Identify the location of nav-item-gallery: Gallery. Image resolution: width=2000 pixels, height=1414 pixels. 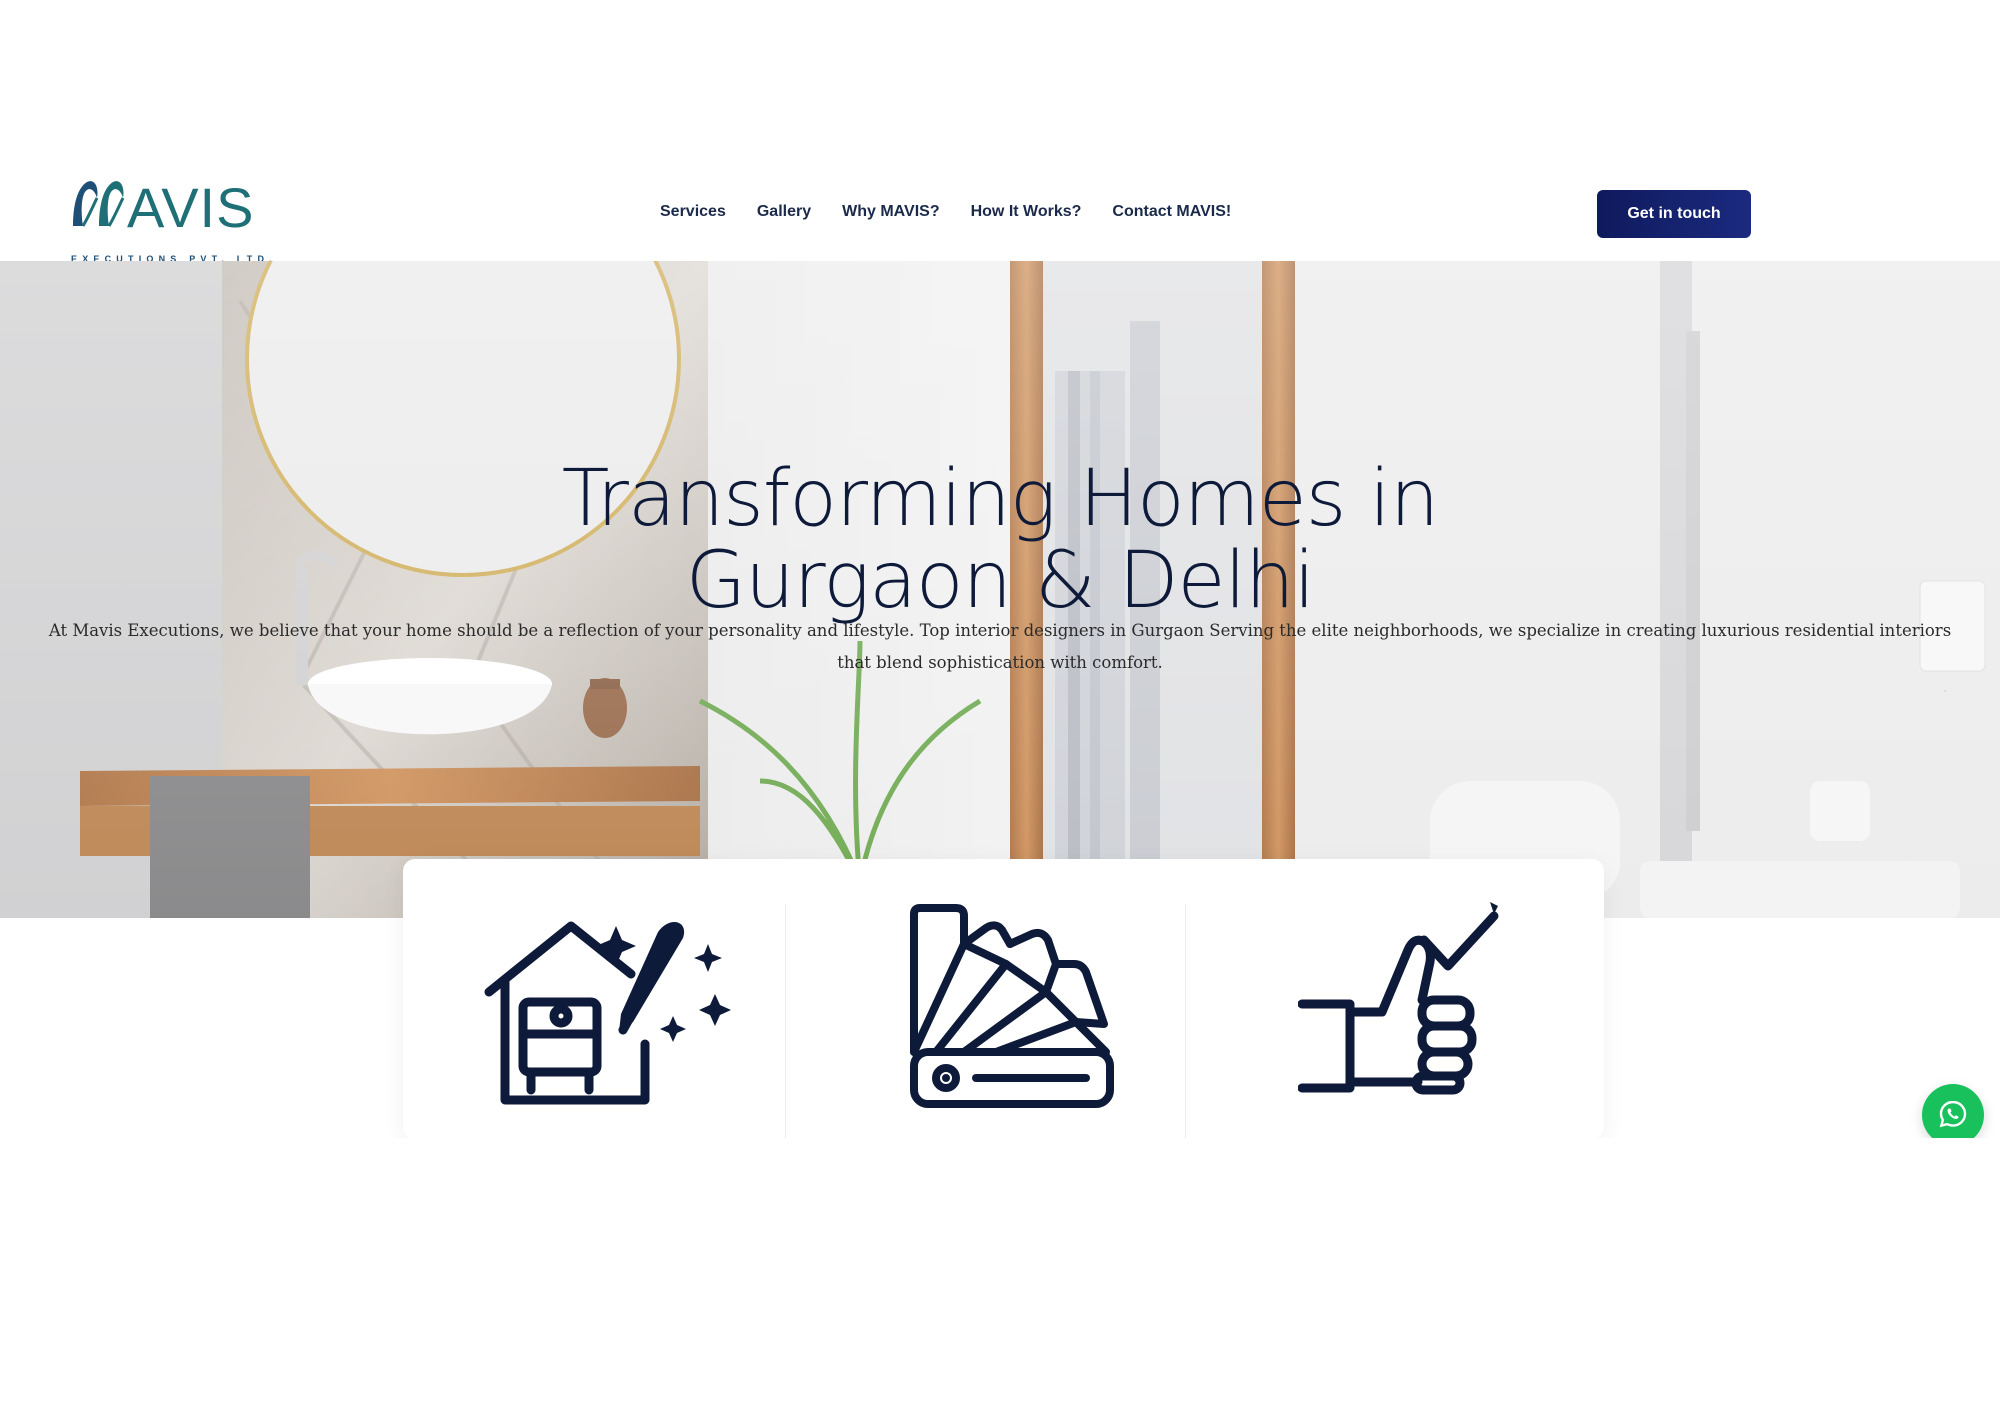
(784, 212).